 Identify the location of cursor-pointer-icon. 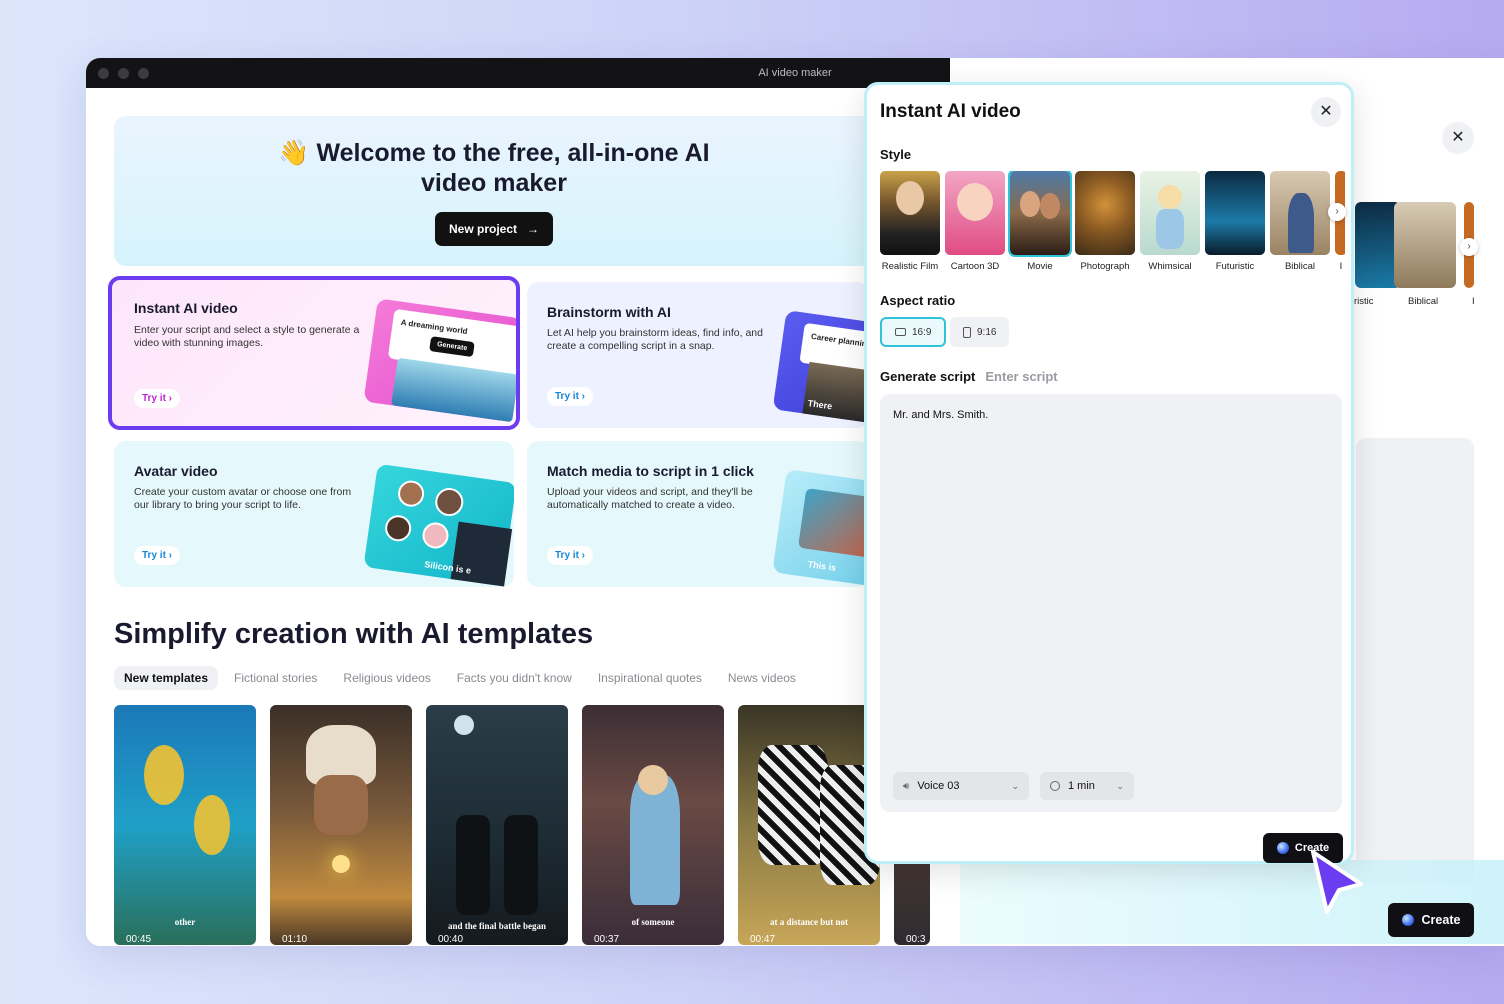
(1337, 882).